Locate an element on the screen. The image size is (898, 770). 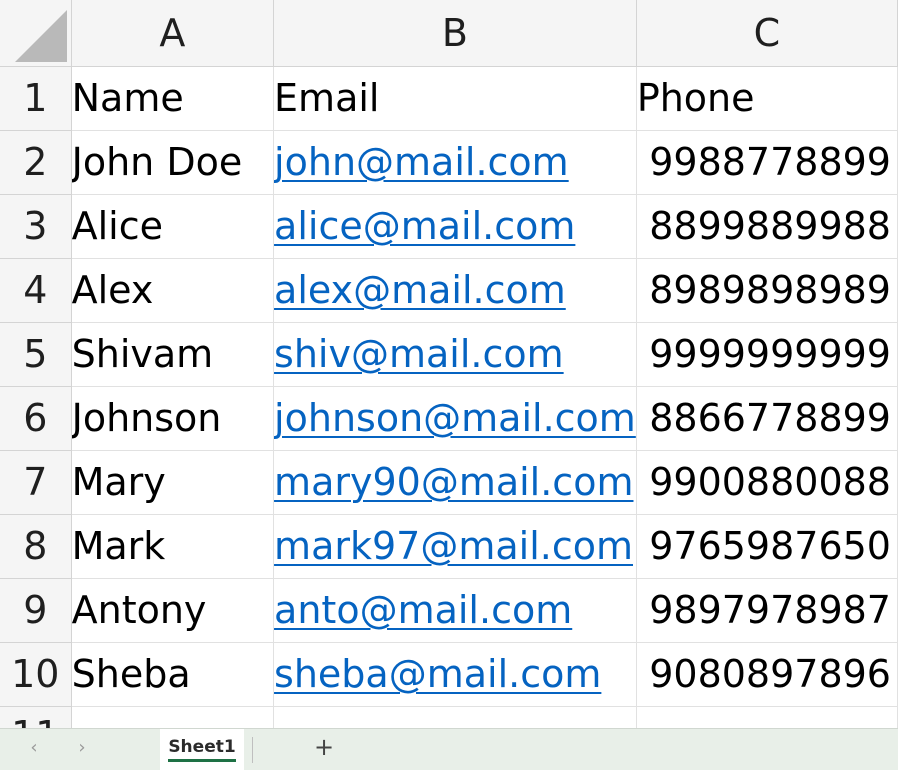
table-row: 5 Shivam shiv@mail.com 9999999999 is located at coordinates (449, 354).